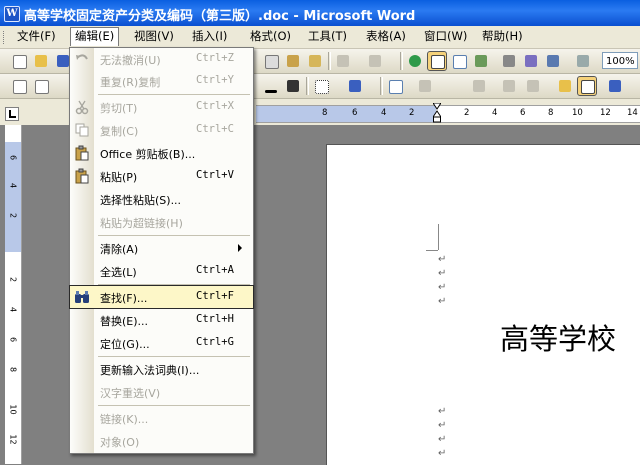 This screenshot has height=465, width=640. What do you see at coordinates (553, 61) in the screenshot?
I see `document-map-button` at bounding box center [553, 61].